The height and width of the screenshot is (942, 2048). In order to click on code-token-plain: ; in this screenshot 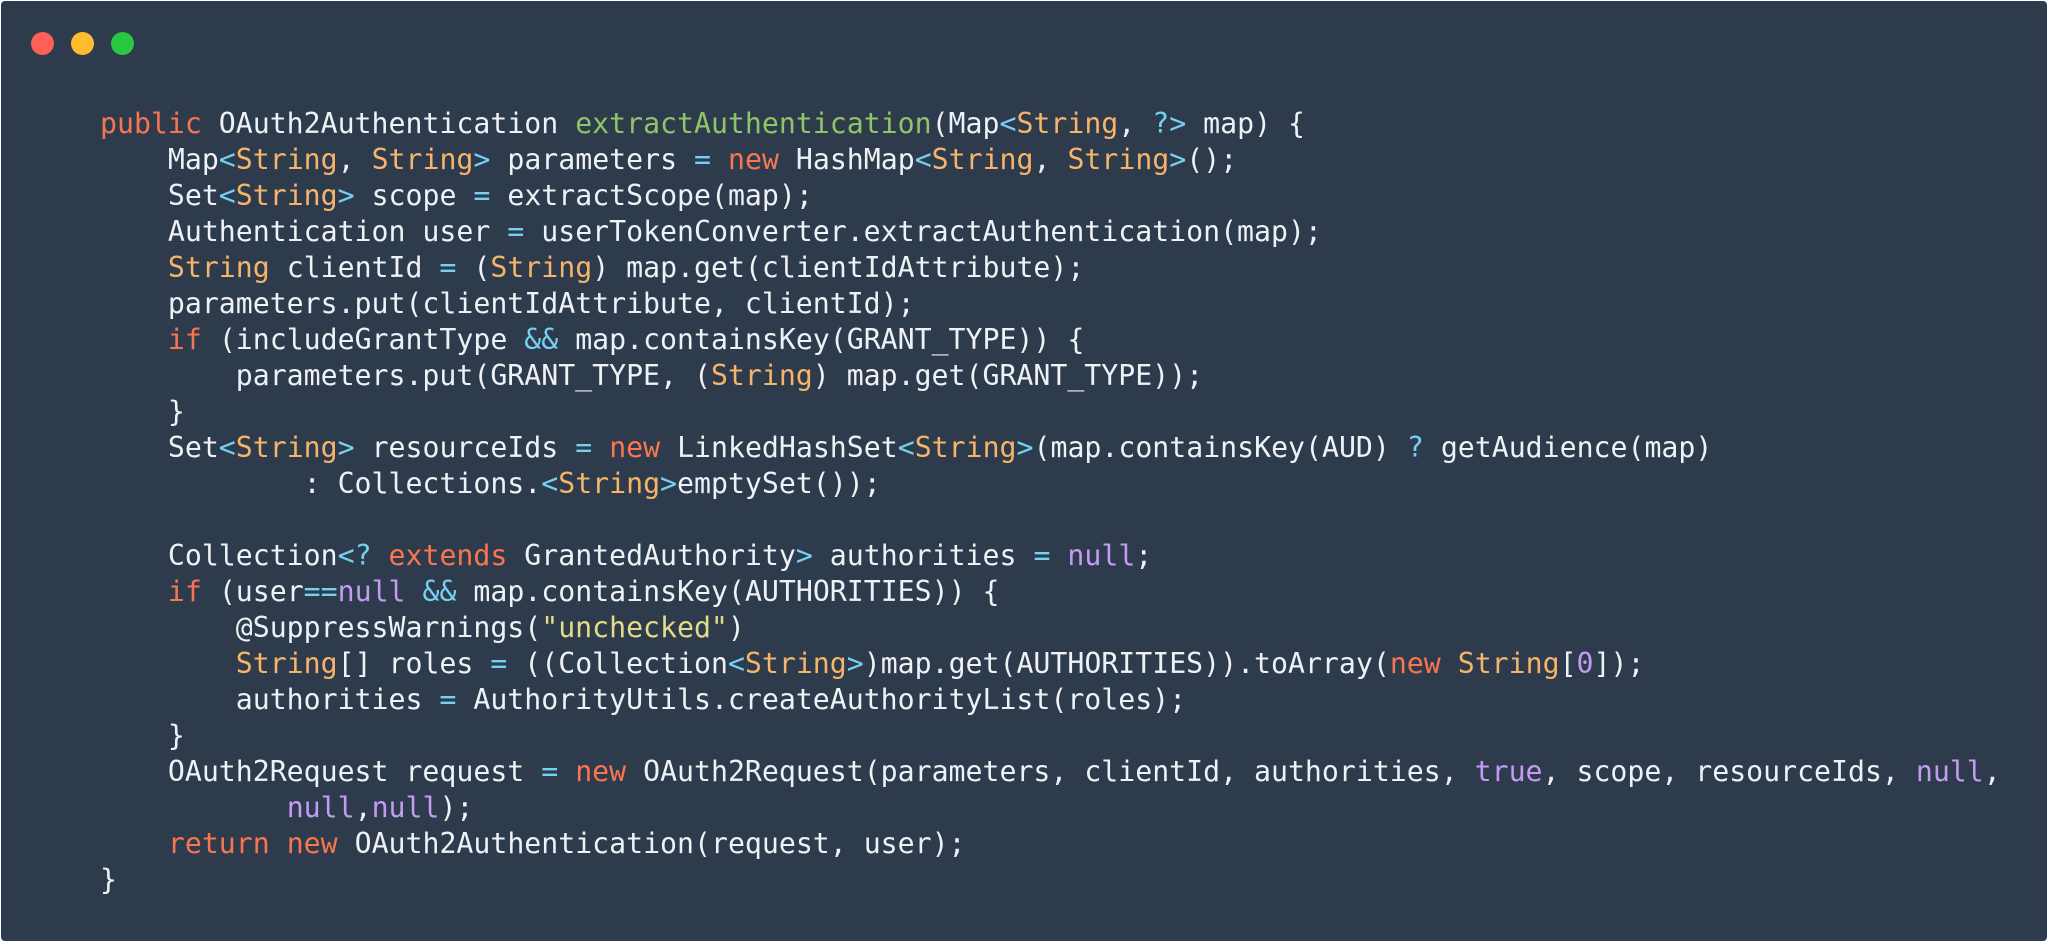, I will do `click(1144, 555)`.